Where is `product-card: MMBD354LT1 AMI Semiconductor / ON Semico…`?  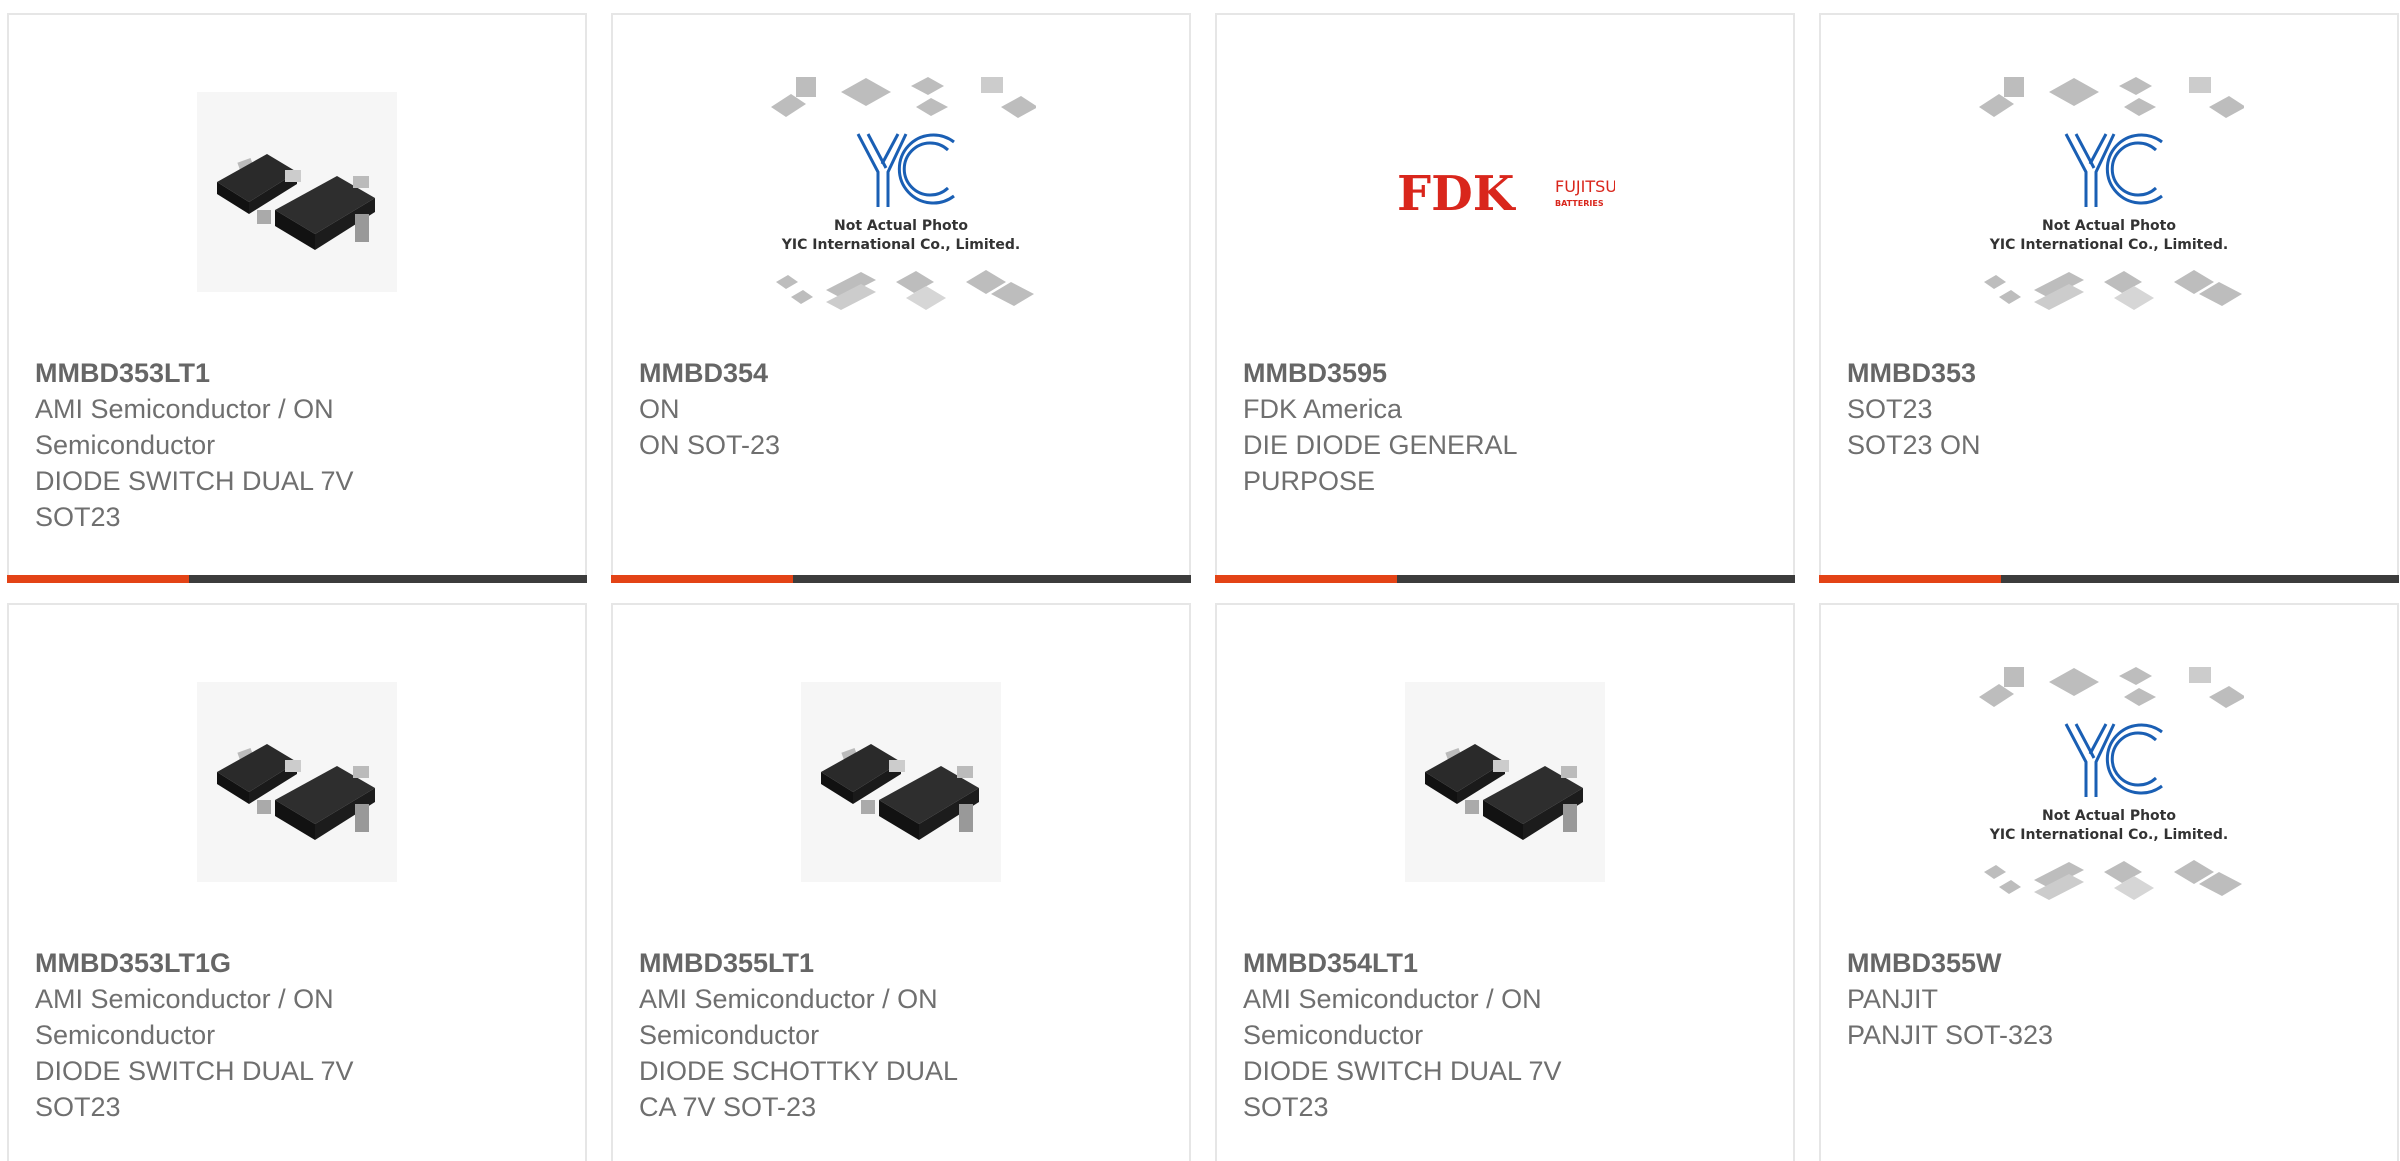 product-card: MMBD354LT1 AMI Semiconductor / ON Semico… is located at coordinates (1505, 882).